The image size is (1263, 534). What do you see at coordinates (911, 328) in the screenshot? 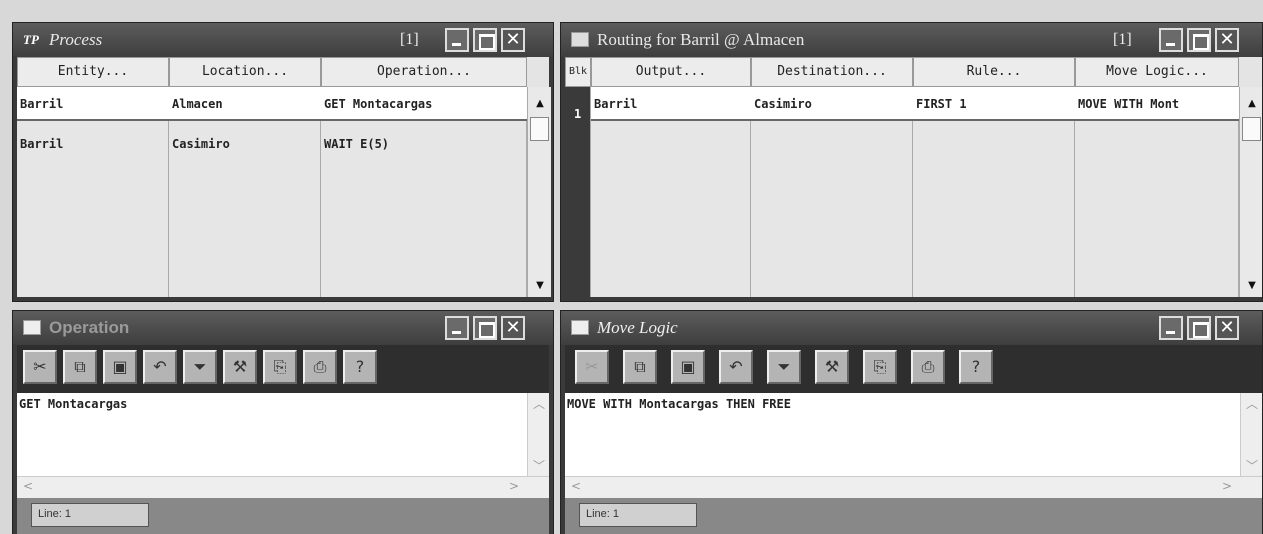
I see `move-logic-titlebar: Move Logic ✕` at bounding box center [911, 328].